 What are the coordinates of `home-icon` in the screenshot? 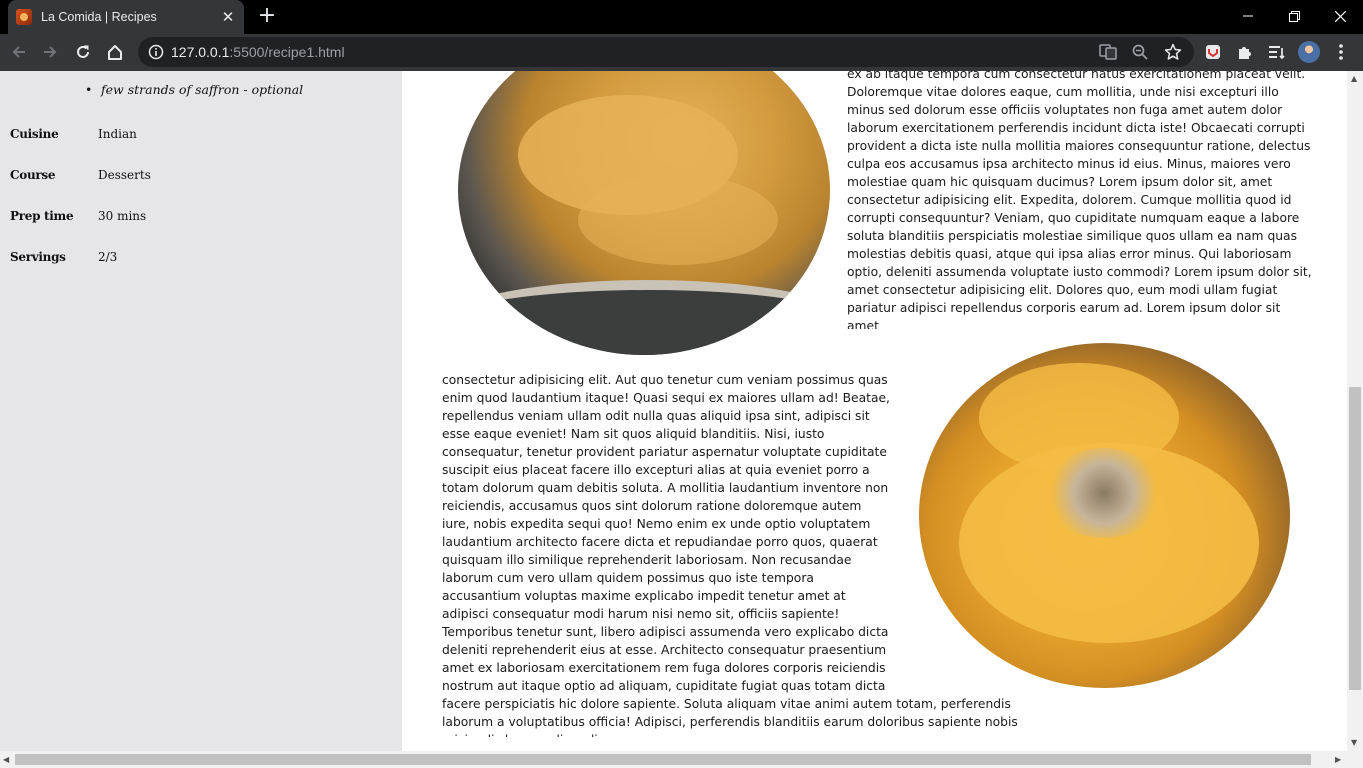 It's located at (115, 52).